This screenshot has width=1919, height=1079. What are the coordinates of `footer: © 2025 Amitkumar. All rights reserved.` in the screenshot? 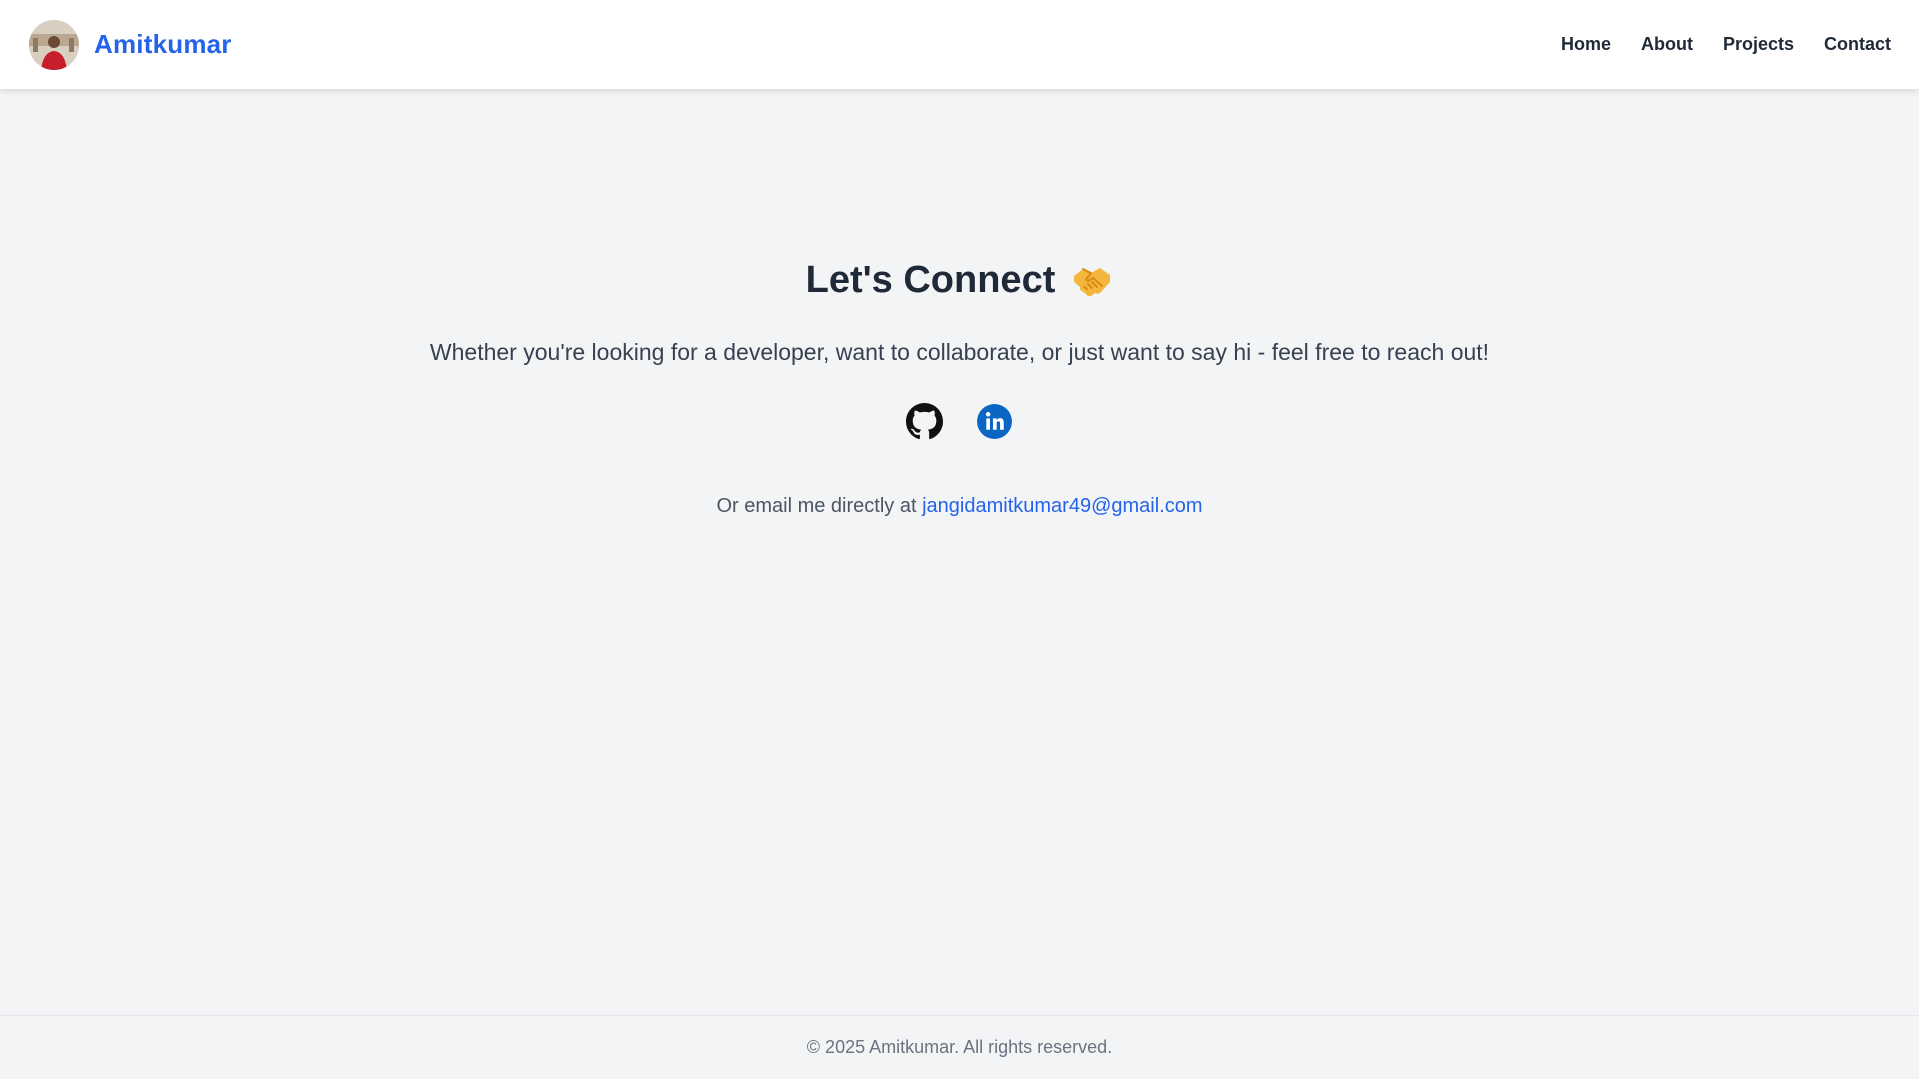 It's located at (959, 1047).